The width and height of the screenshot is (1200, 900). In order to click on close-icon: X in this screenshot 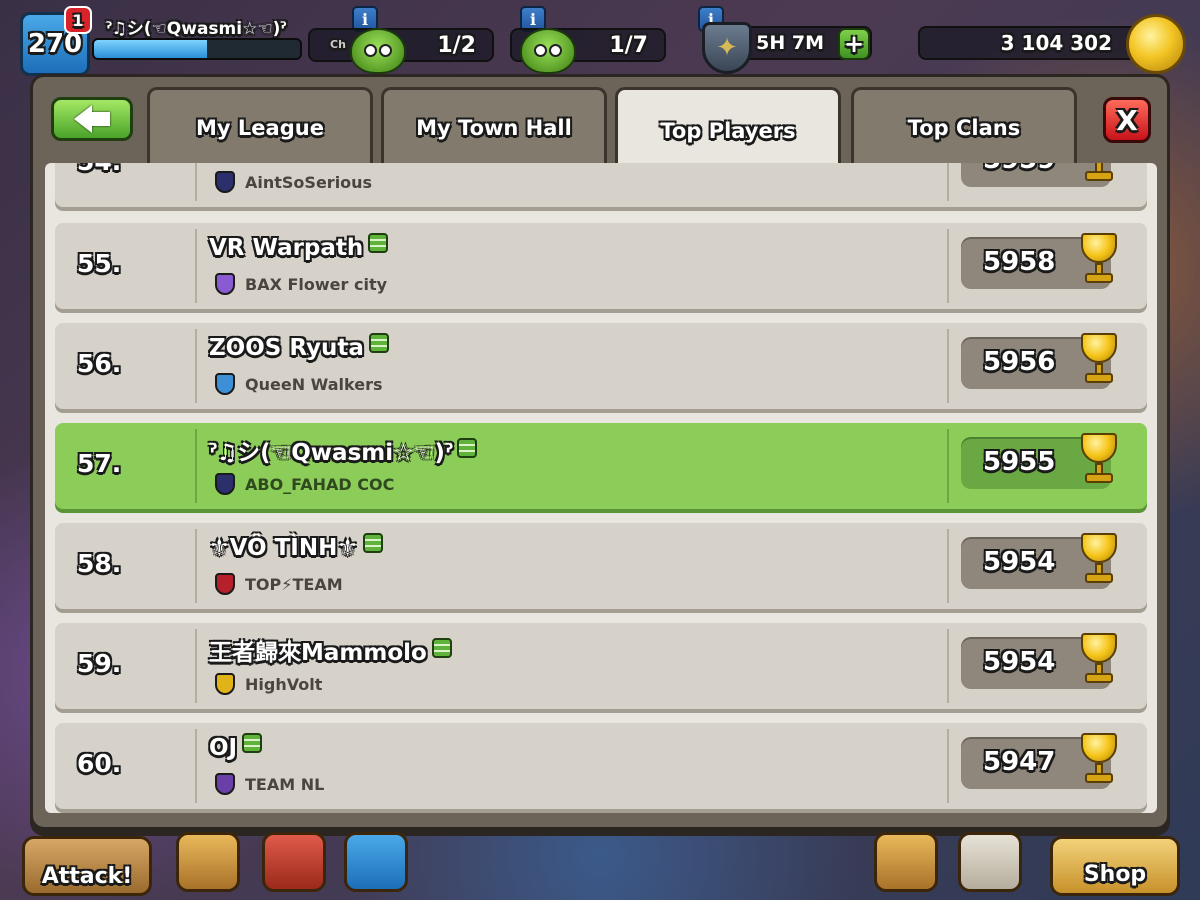, I will do `click(1127, 120)`.